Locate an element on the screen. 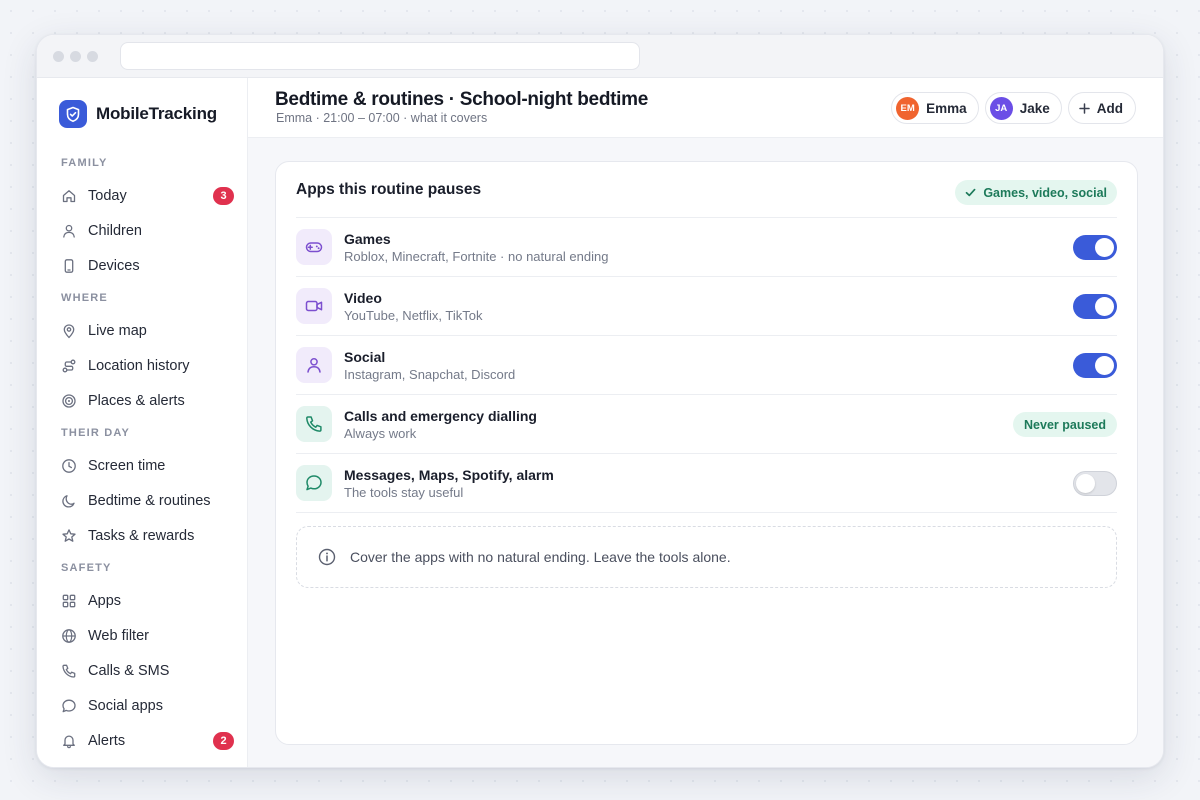  app-category-row: Video YouTube, Netflix, TikTok is located at coordinates (706, 306).